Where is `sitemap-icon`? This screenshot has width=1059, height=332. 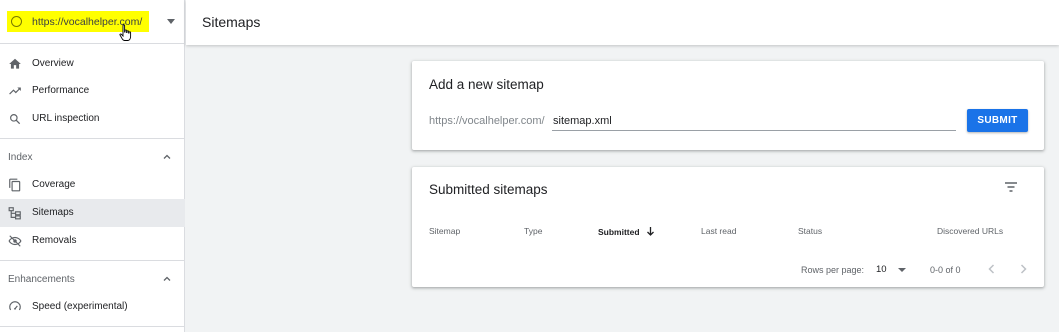 sitemap-icon is located at coordinates (14, 213).